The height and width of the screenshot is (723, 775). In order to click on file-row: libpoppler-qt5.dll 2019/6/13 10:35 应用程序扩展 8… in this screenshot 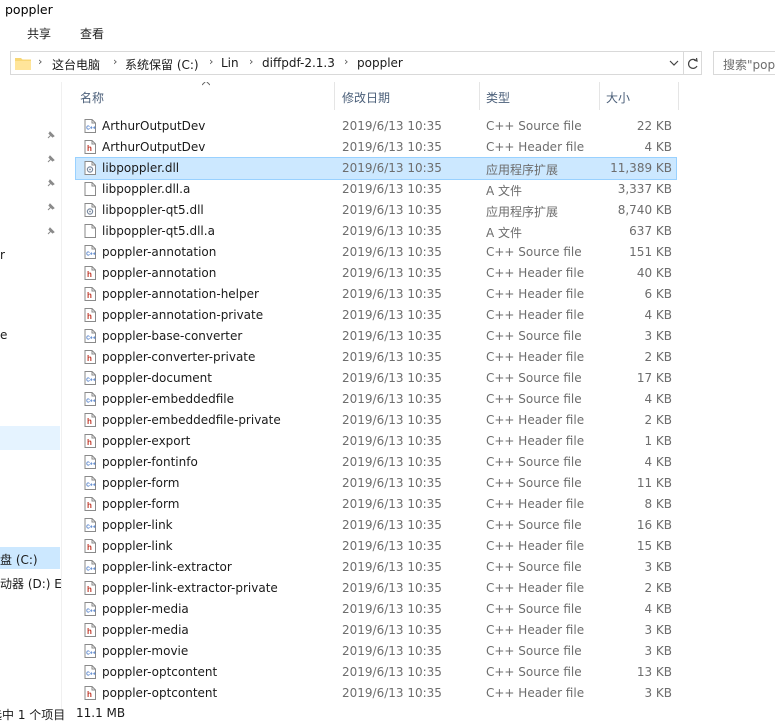, I will do `click(376, 210)`.